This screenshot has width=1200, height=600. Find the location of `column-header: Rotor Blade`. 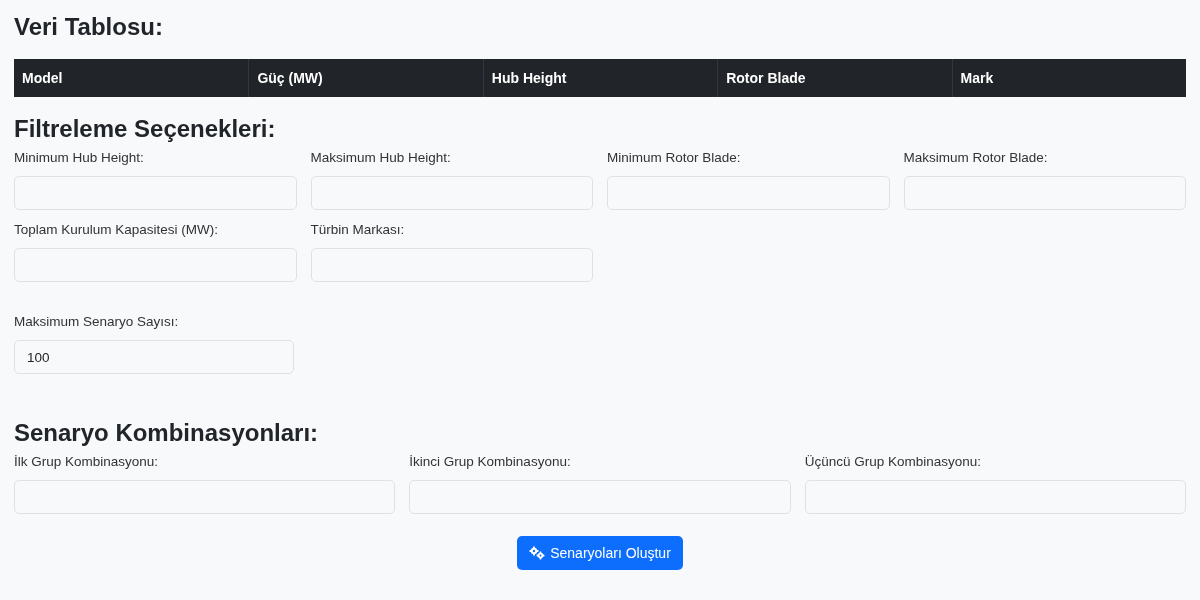

column-header: Rotor Blade is located at coordinates (834, 78).